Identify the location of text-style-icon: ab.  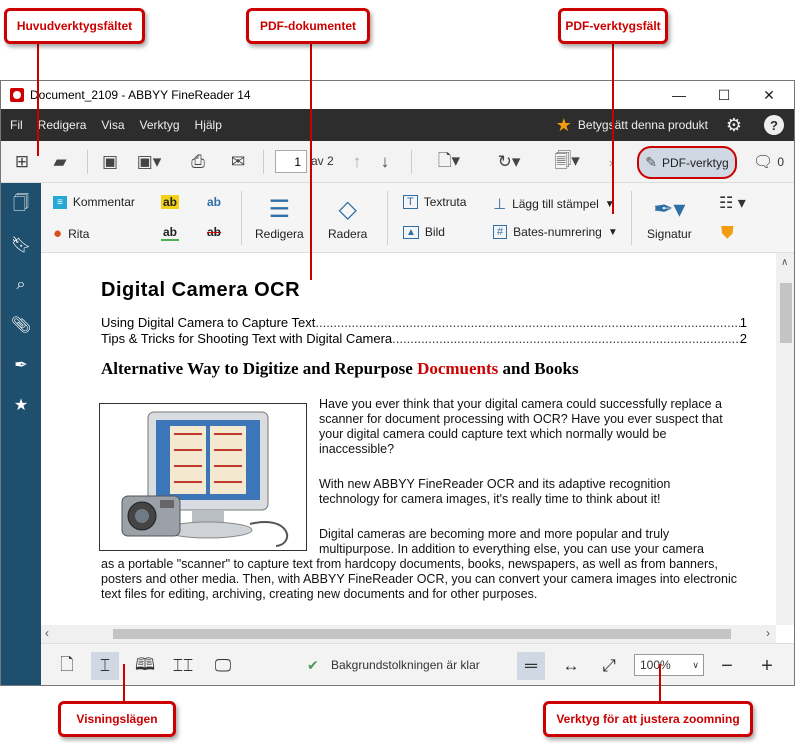
(214, 202).